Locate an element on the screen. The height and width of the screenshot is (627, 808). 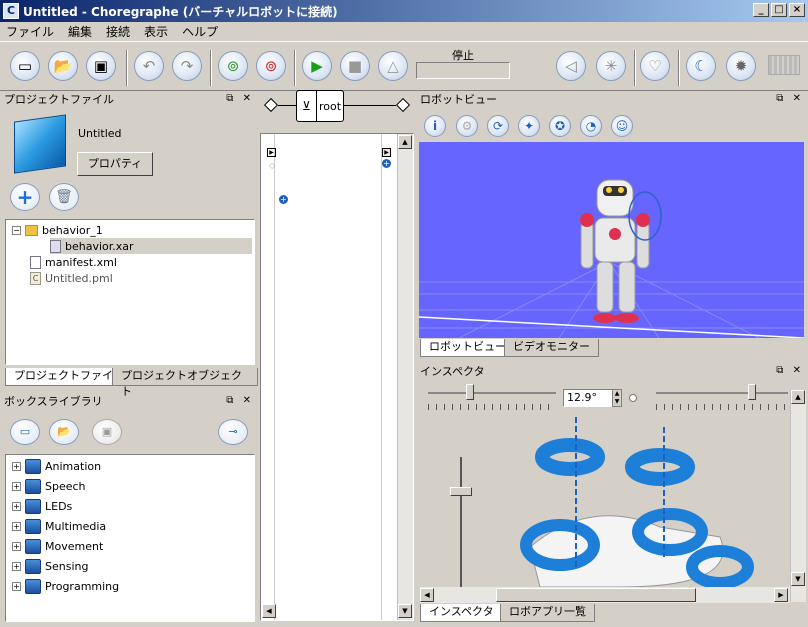
project-panel-title: プロジェクトファイル is located at coordinates (59, 99).